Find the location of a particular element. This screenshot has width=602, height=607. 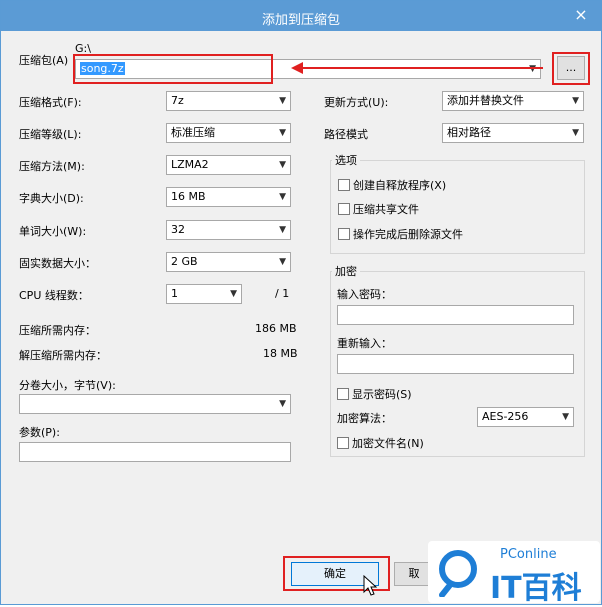

title-bar: 添加到压缩包 × is located at coordinates (301, 16).